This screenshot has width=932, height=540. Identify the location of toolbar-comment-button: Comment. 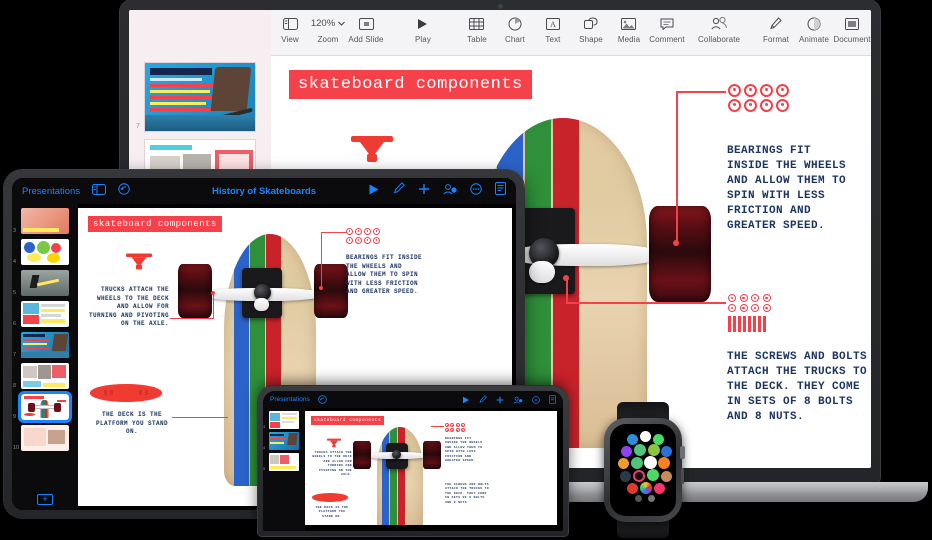
(667, 27).